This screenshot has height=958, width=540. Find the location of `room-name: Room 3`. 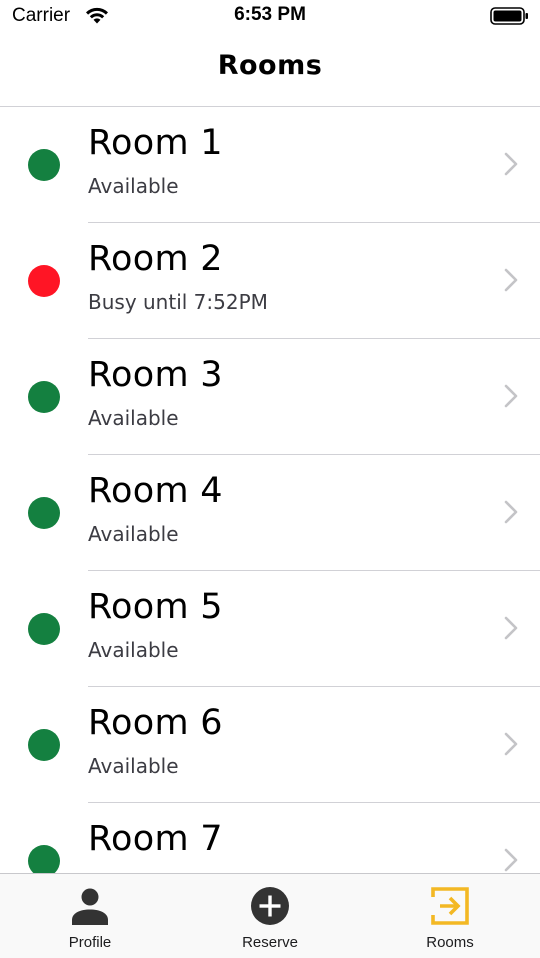

room-name: Room 3 is located at coordinates (155, 375).